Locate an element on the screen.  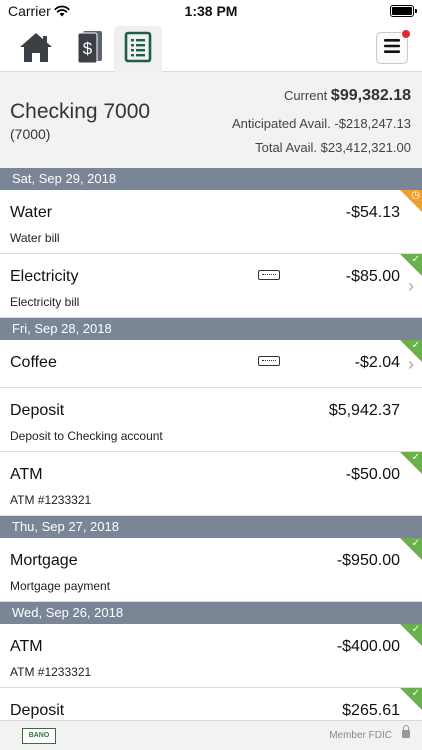
transaction-memo: Water bill is located at coordinates (35, 238).